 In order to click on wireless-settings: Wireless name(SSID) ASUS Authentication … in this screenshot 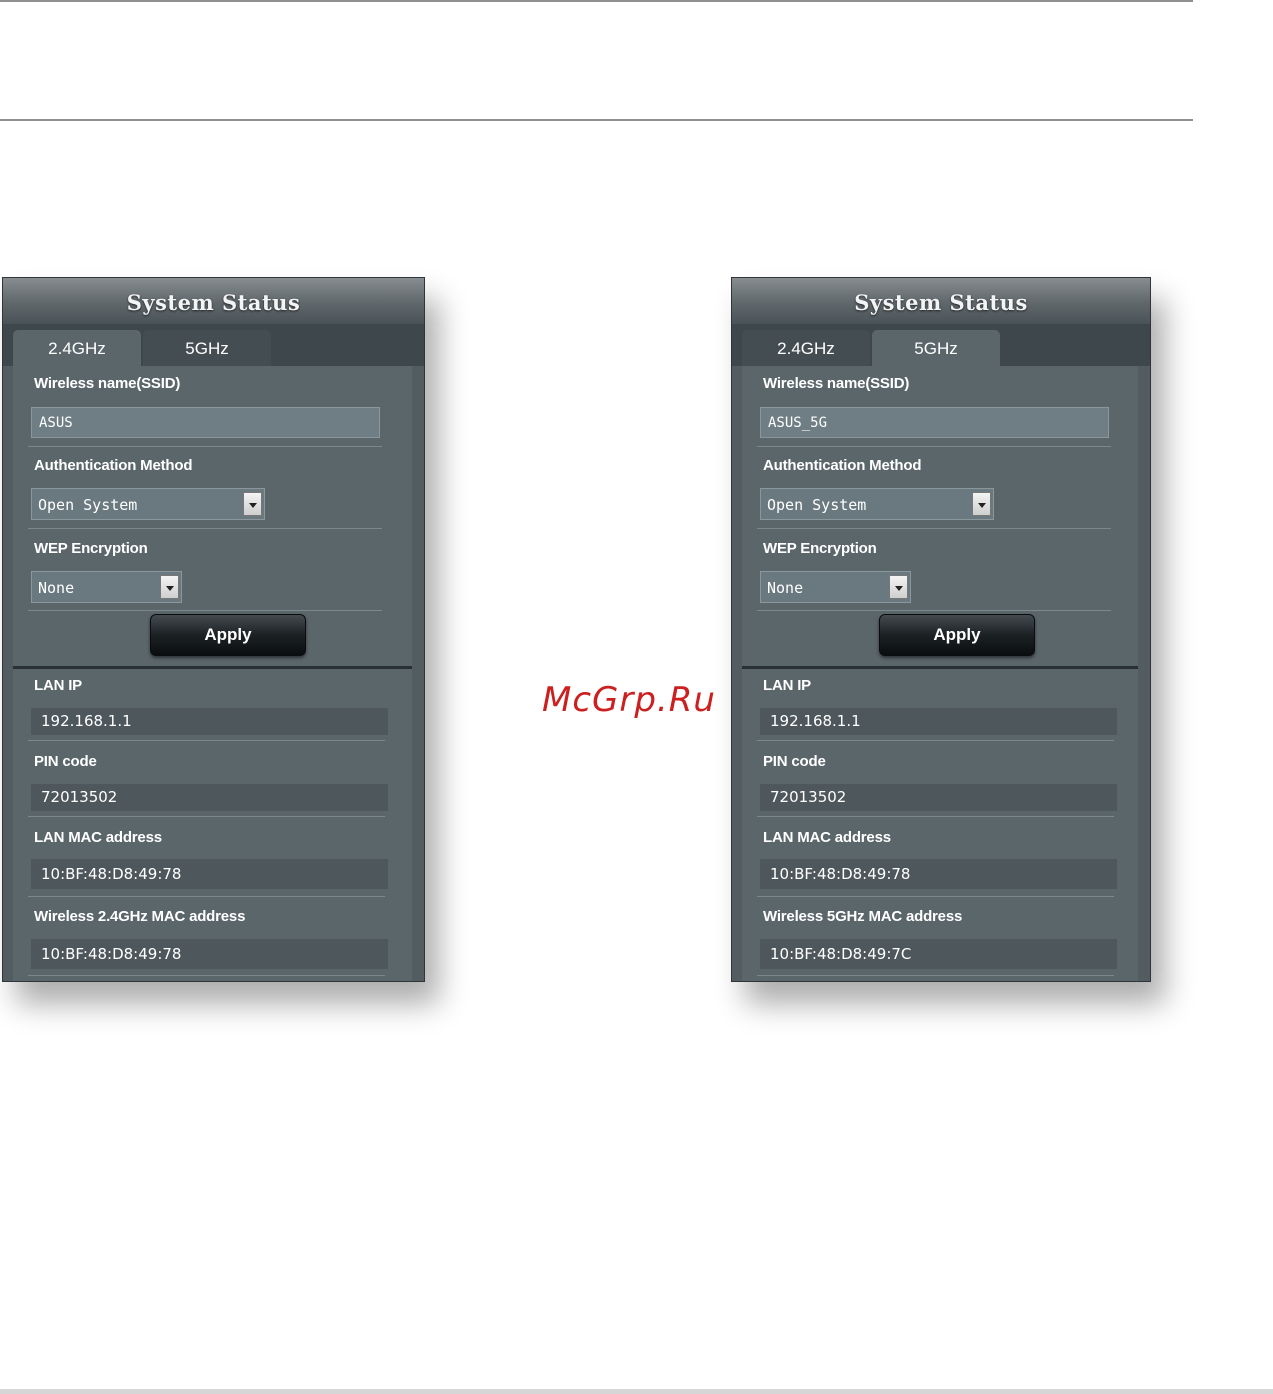, I will do `click(212, 516)`.